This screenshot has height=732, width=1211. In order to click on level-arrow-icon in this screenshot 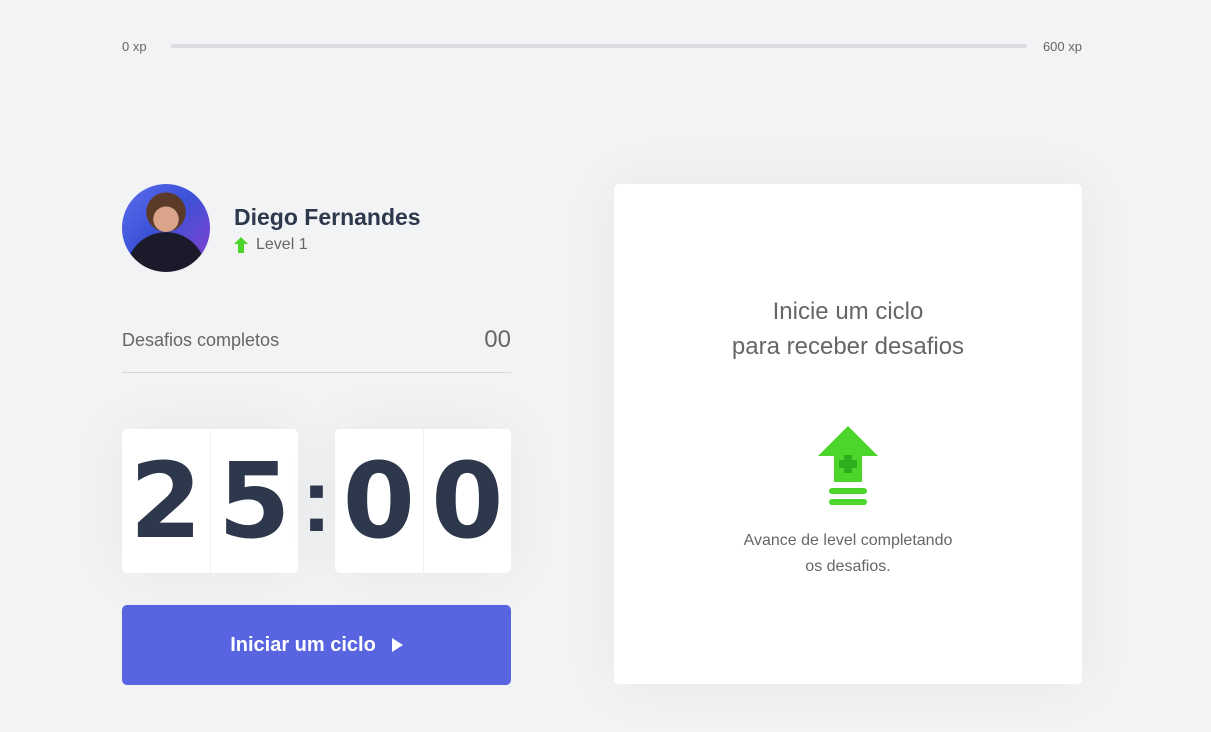, I will do `click(241, 245)`.